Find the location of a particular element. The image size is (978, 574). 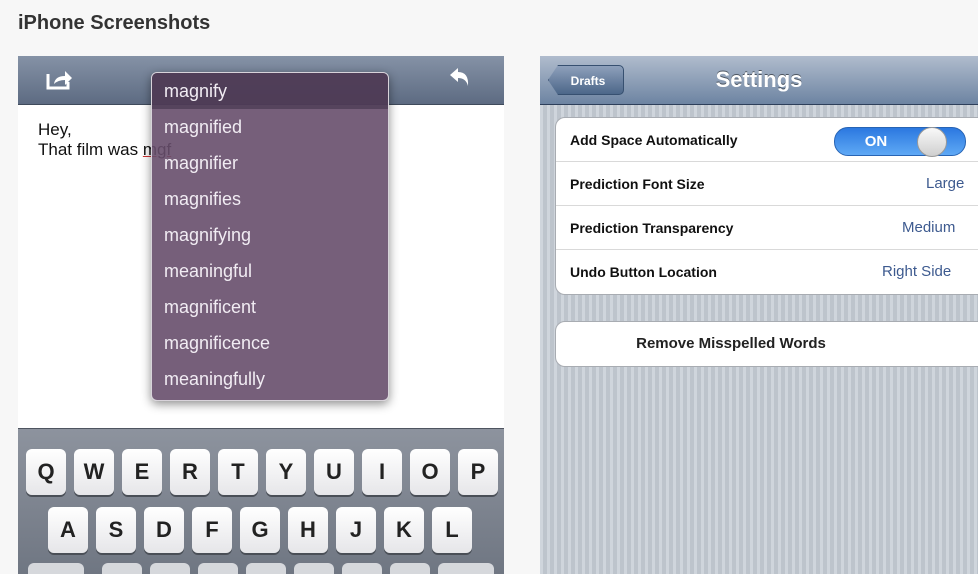

setting-row-transparency: Prediction Transparency Medium is located at coordinates (767, 228).